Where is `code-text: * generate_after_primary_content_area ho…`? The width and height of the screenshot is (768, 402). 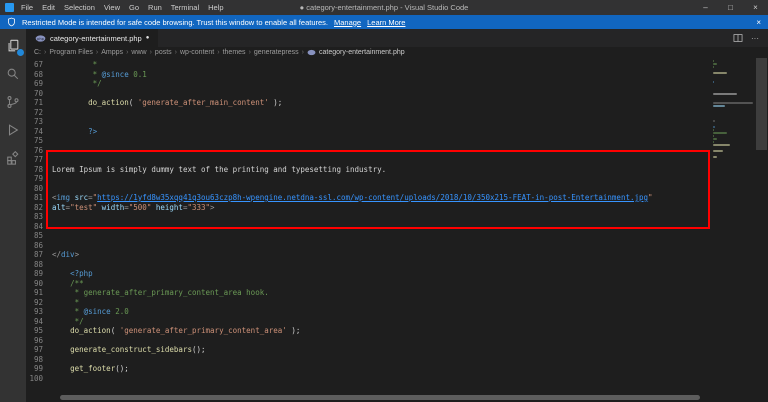 code-text: * generate_after_primary_content_area ho… is located at coordinates (160, 292).